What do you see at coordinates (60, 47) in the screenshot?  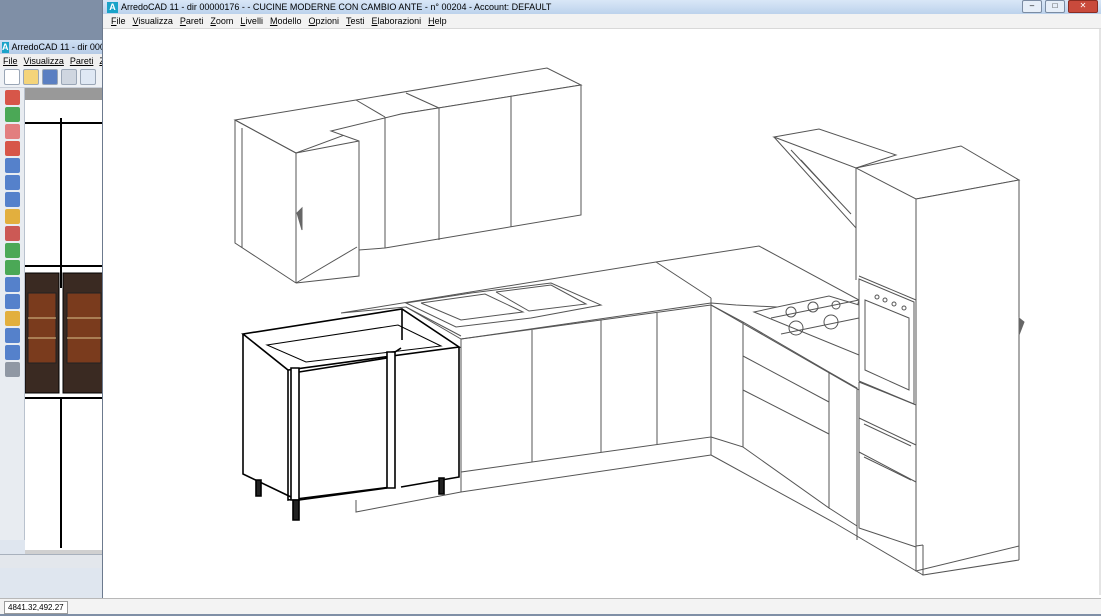 I see `background-window-title: ArredoCAD 11 - dir 00000176` at bounding box center [60, 47].